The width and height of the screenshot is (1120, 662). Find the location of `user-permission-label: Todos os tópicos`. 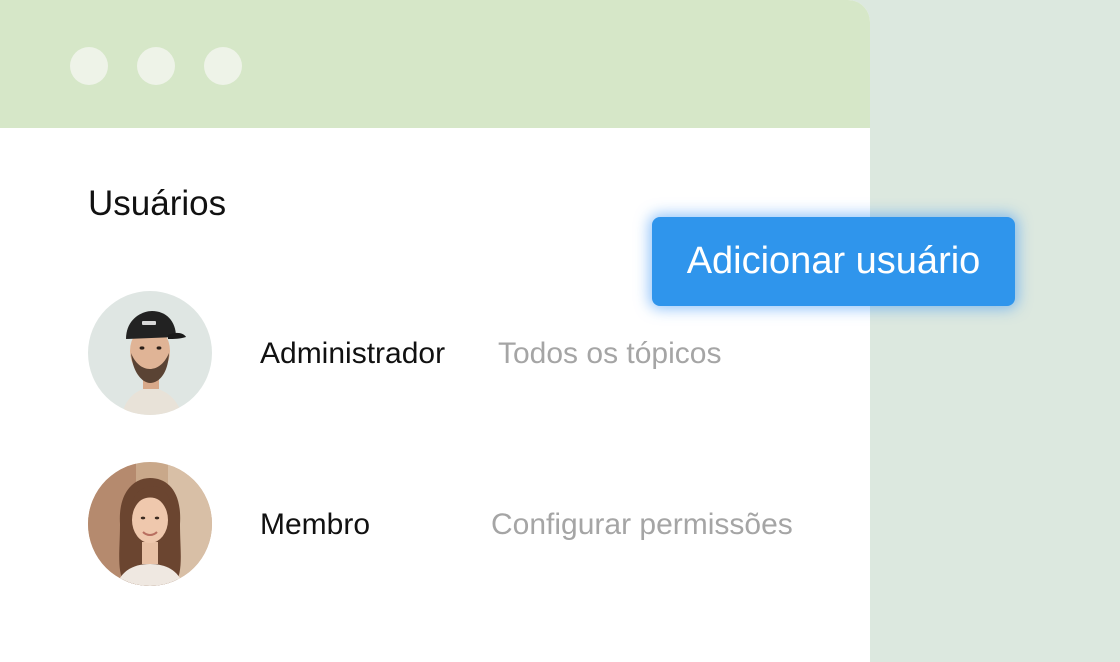

user-permission-label: Todos os tópicos is located at coordinates (609, 354).